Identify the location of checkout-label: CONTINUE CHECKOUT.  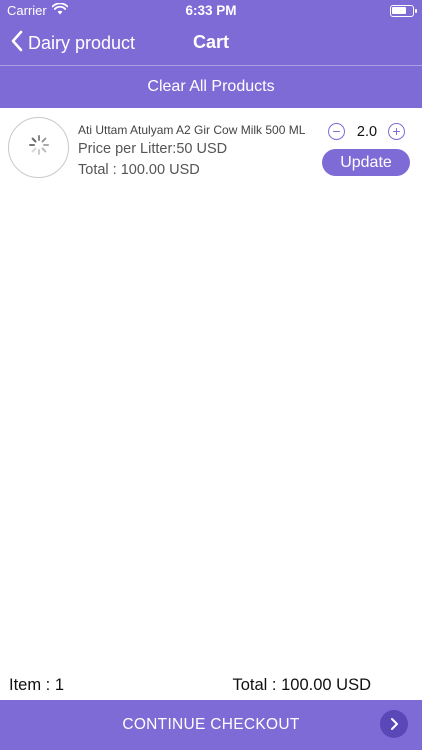
(211, 724).